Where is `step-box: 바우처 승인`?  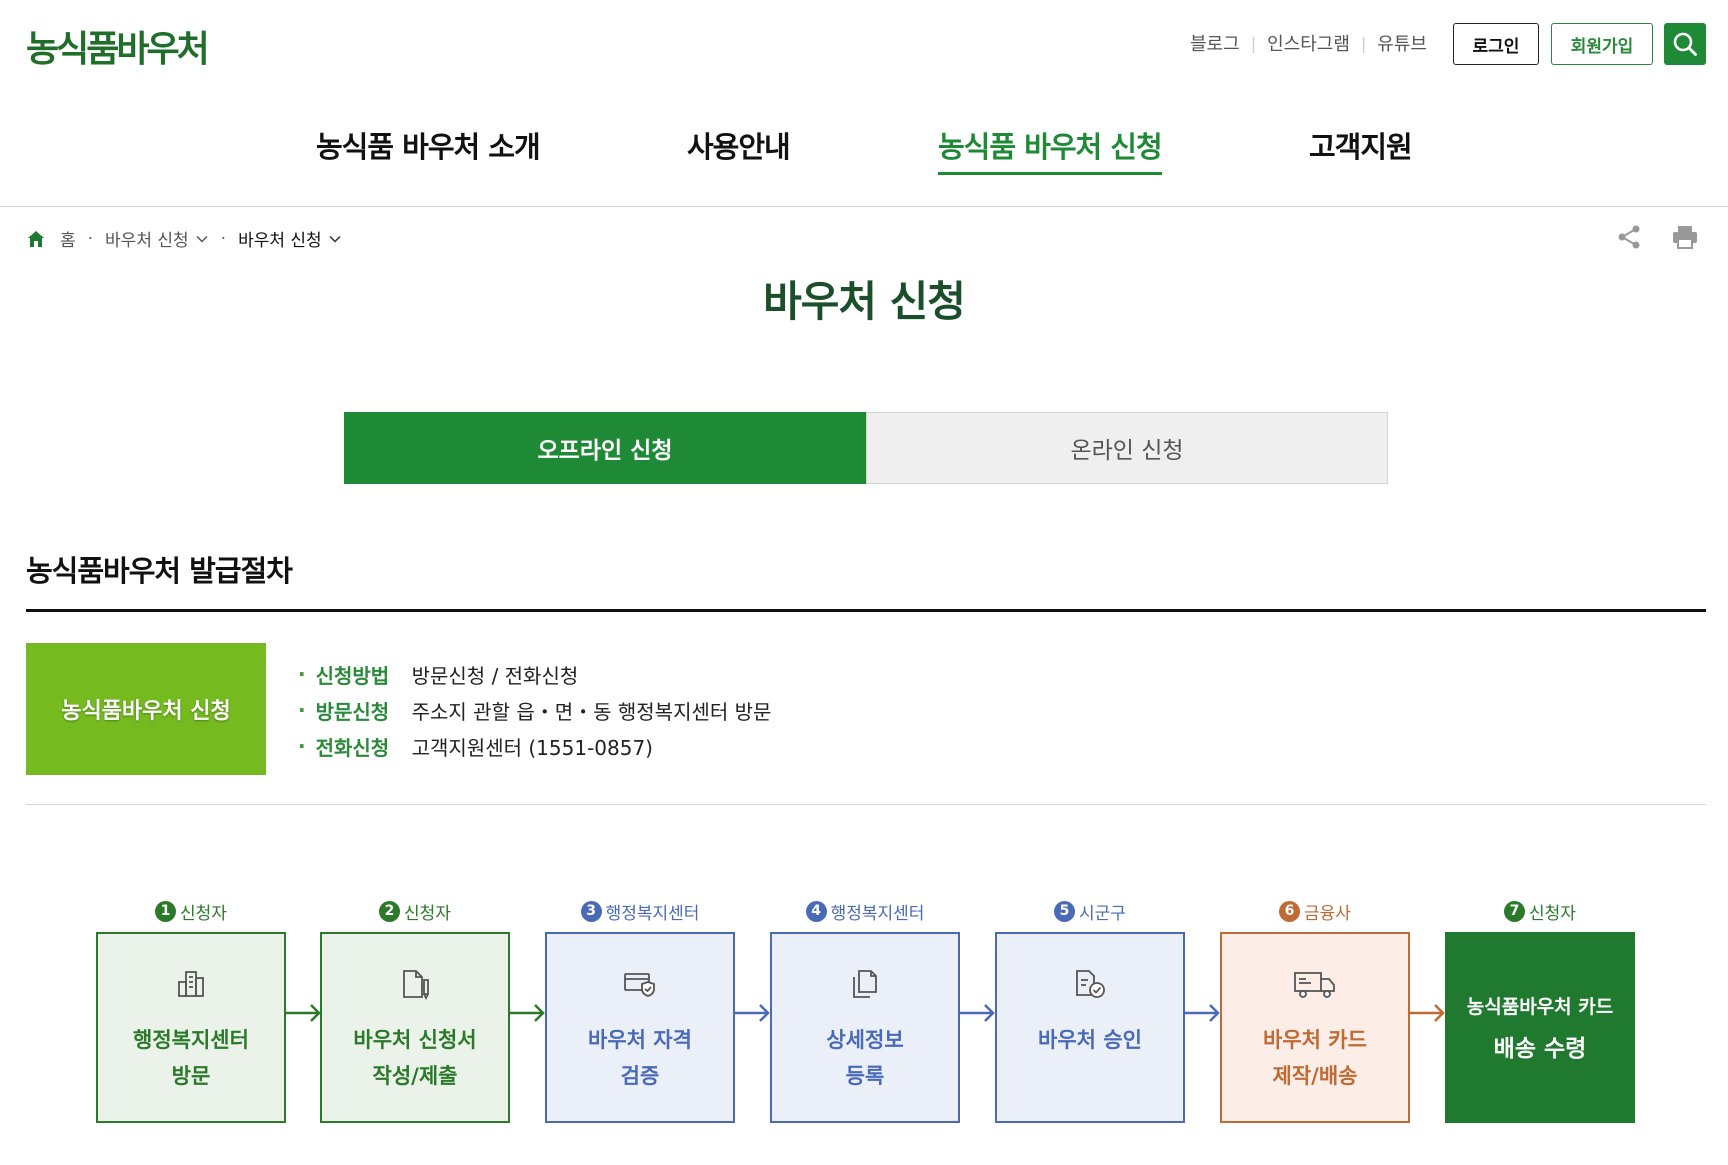
step-box: 바우처 승인 is located at coordinates (1090, 1027).